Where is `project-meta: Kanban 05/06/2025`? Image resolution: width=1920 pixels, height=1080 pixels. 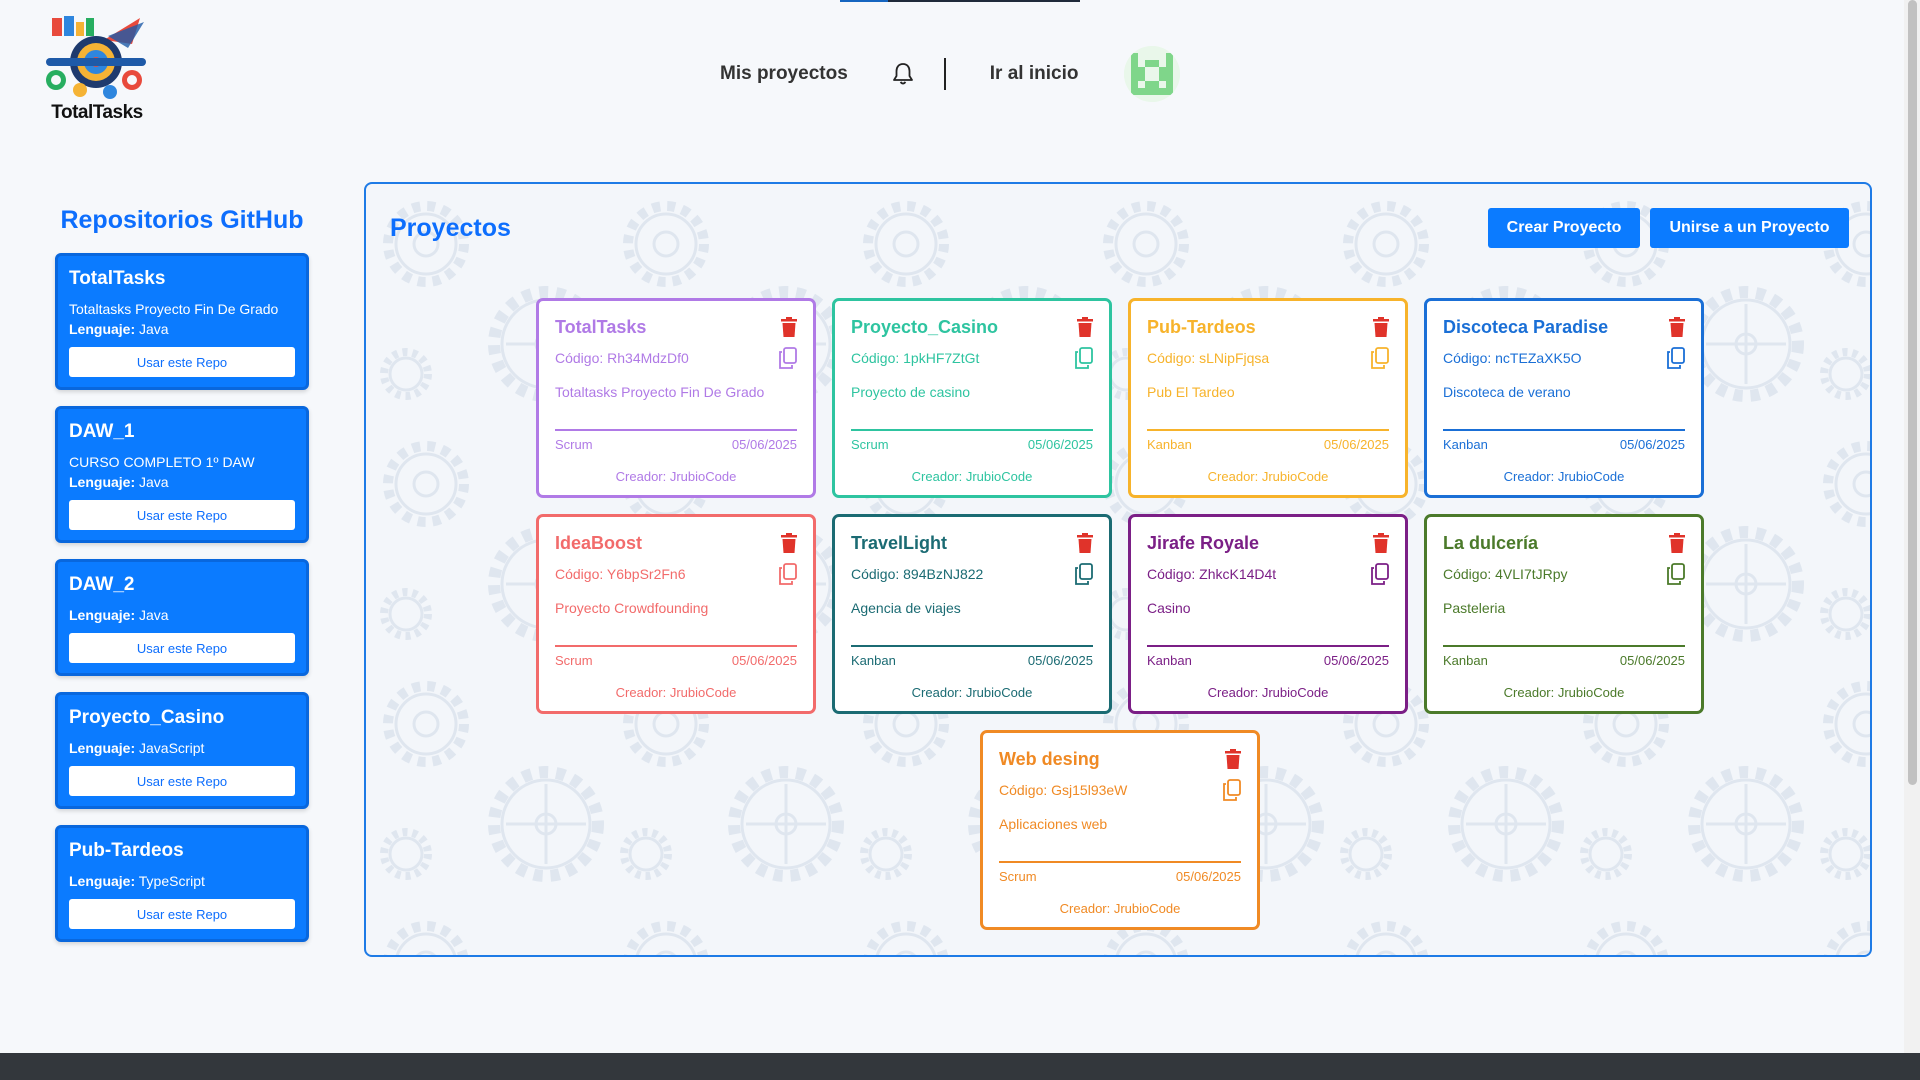
project-meta: Kanban 05/06/2025 is located at coordinates (1268, 444).